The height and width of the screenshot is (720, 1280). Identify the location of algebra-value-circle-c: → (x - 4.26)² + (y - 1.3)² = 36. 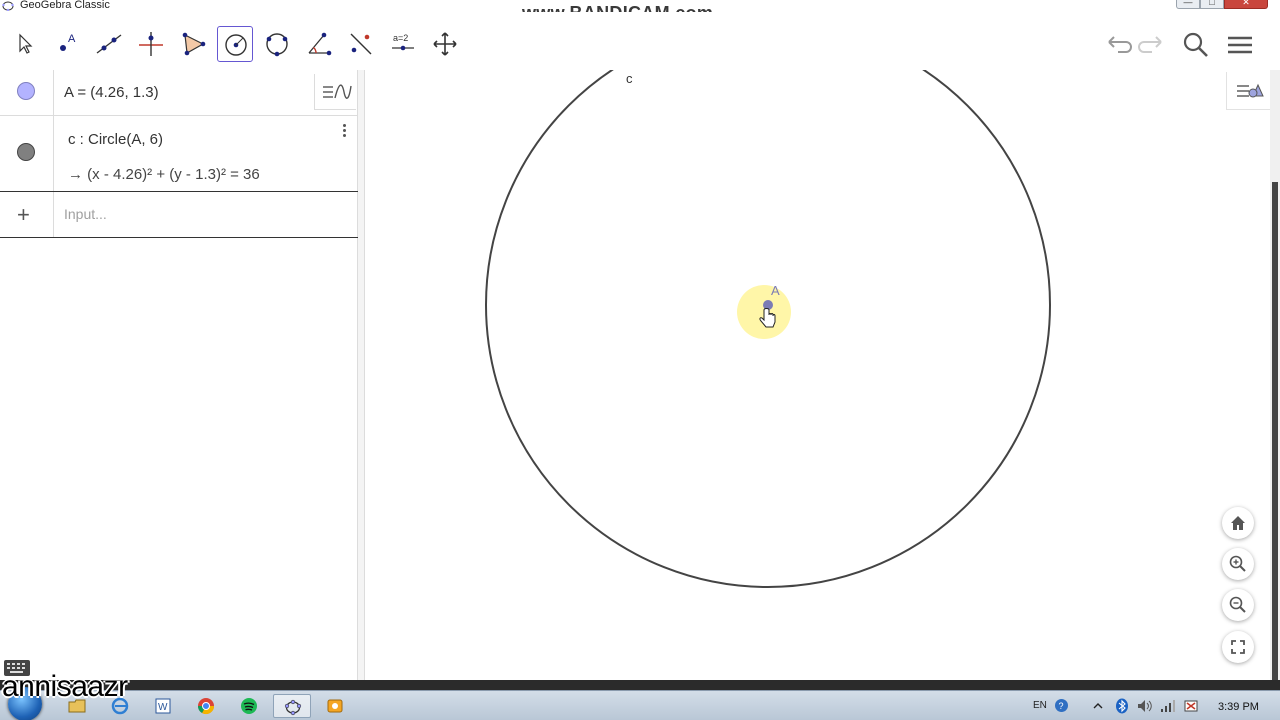
(164, 174).